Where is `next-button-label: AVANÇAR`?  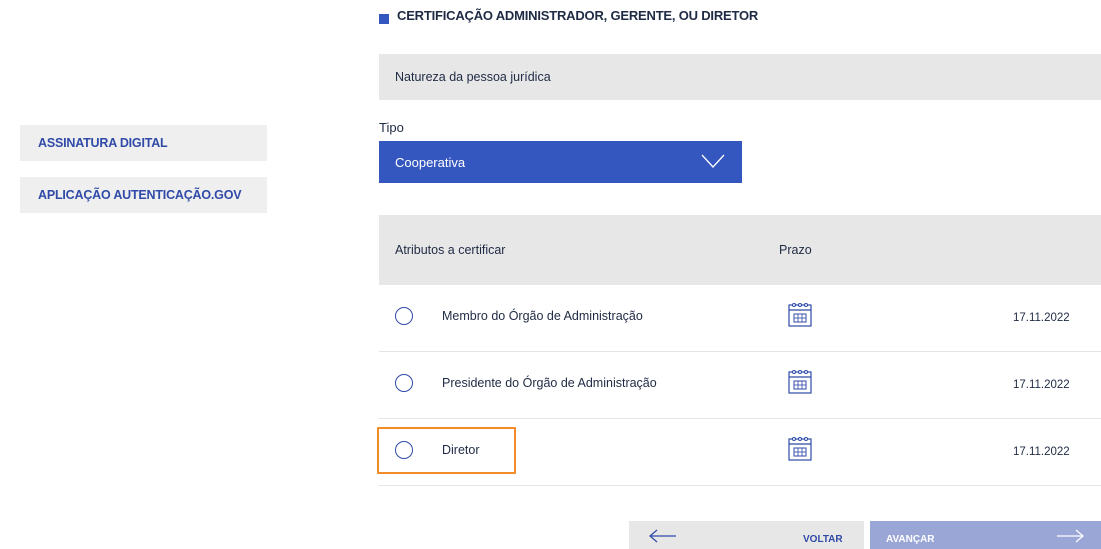
next-button-label: AVANÇAR is located at coordinates (910, 539).